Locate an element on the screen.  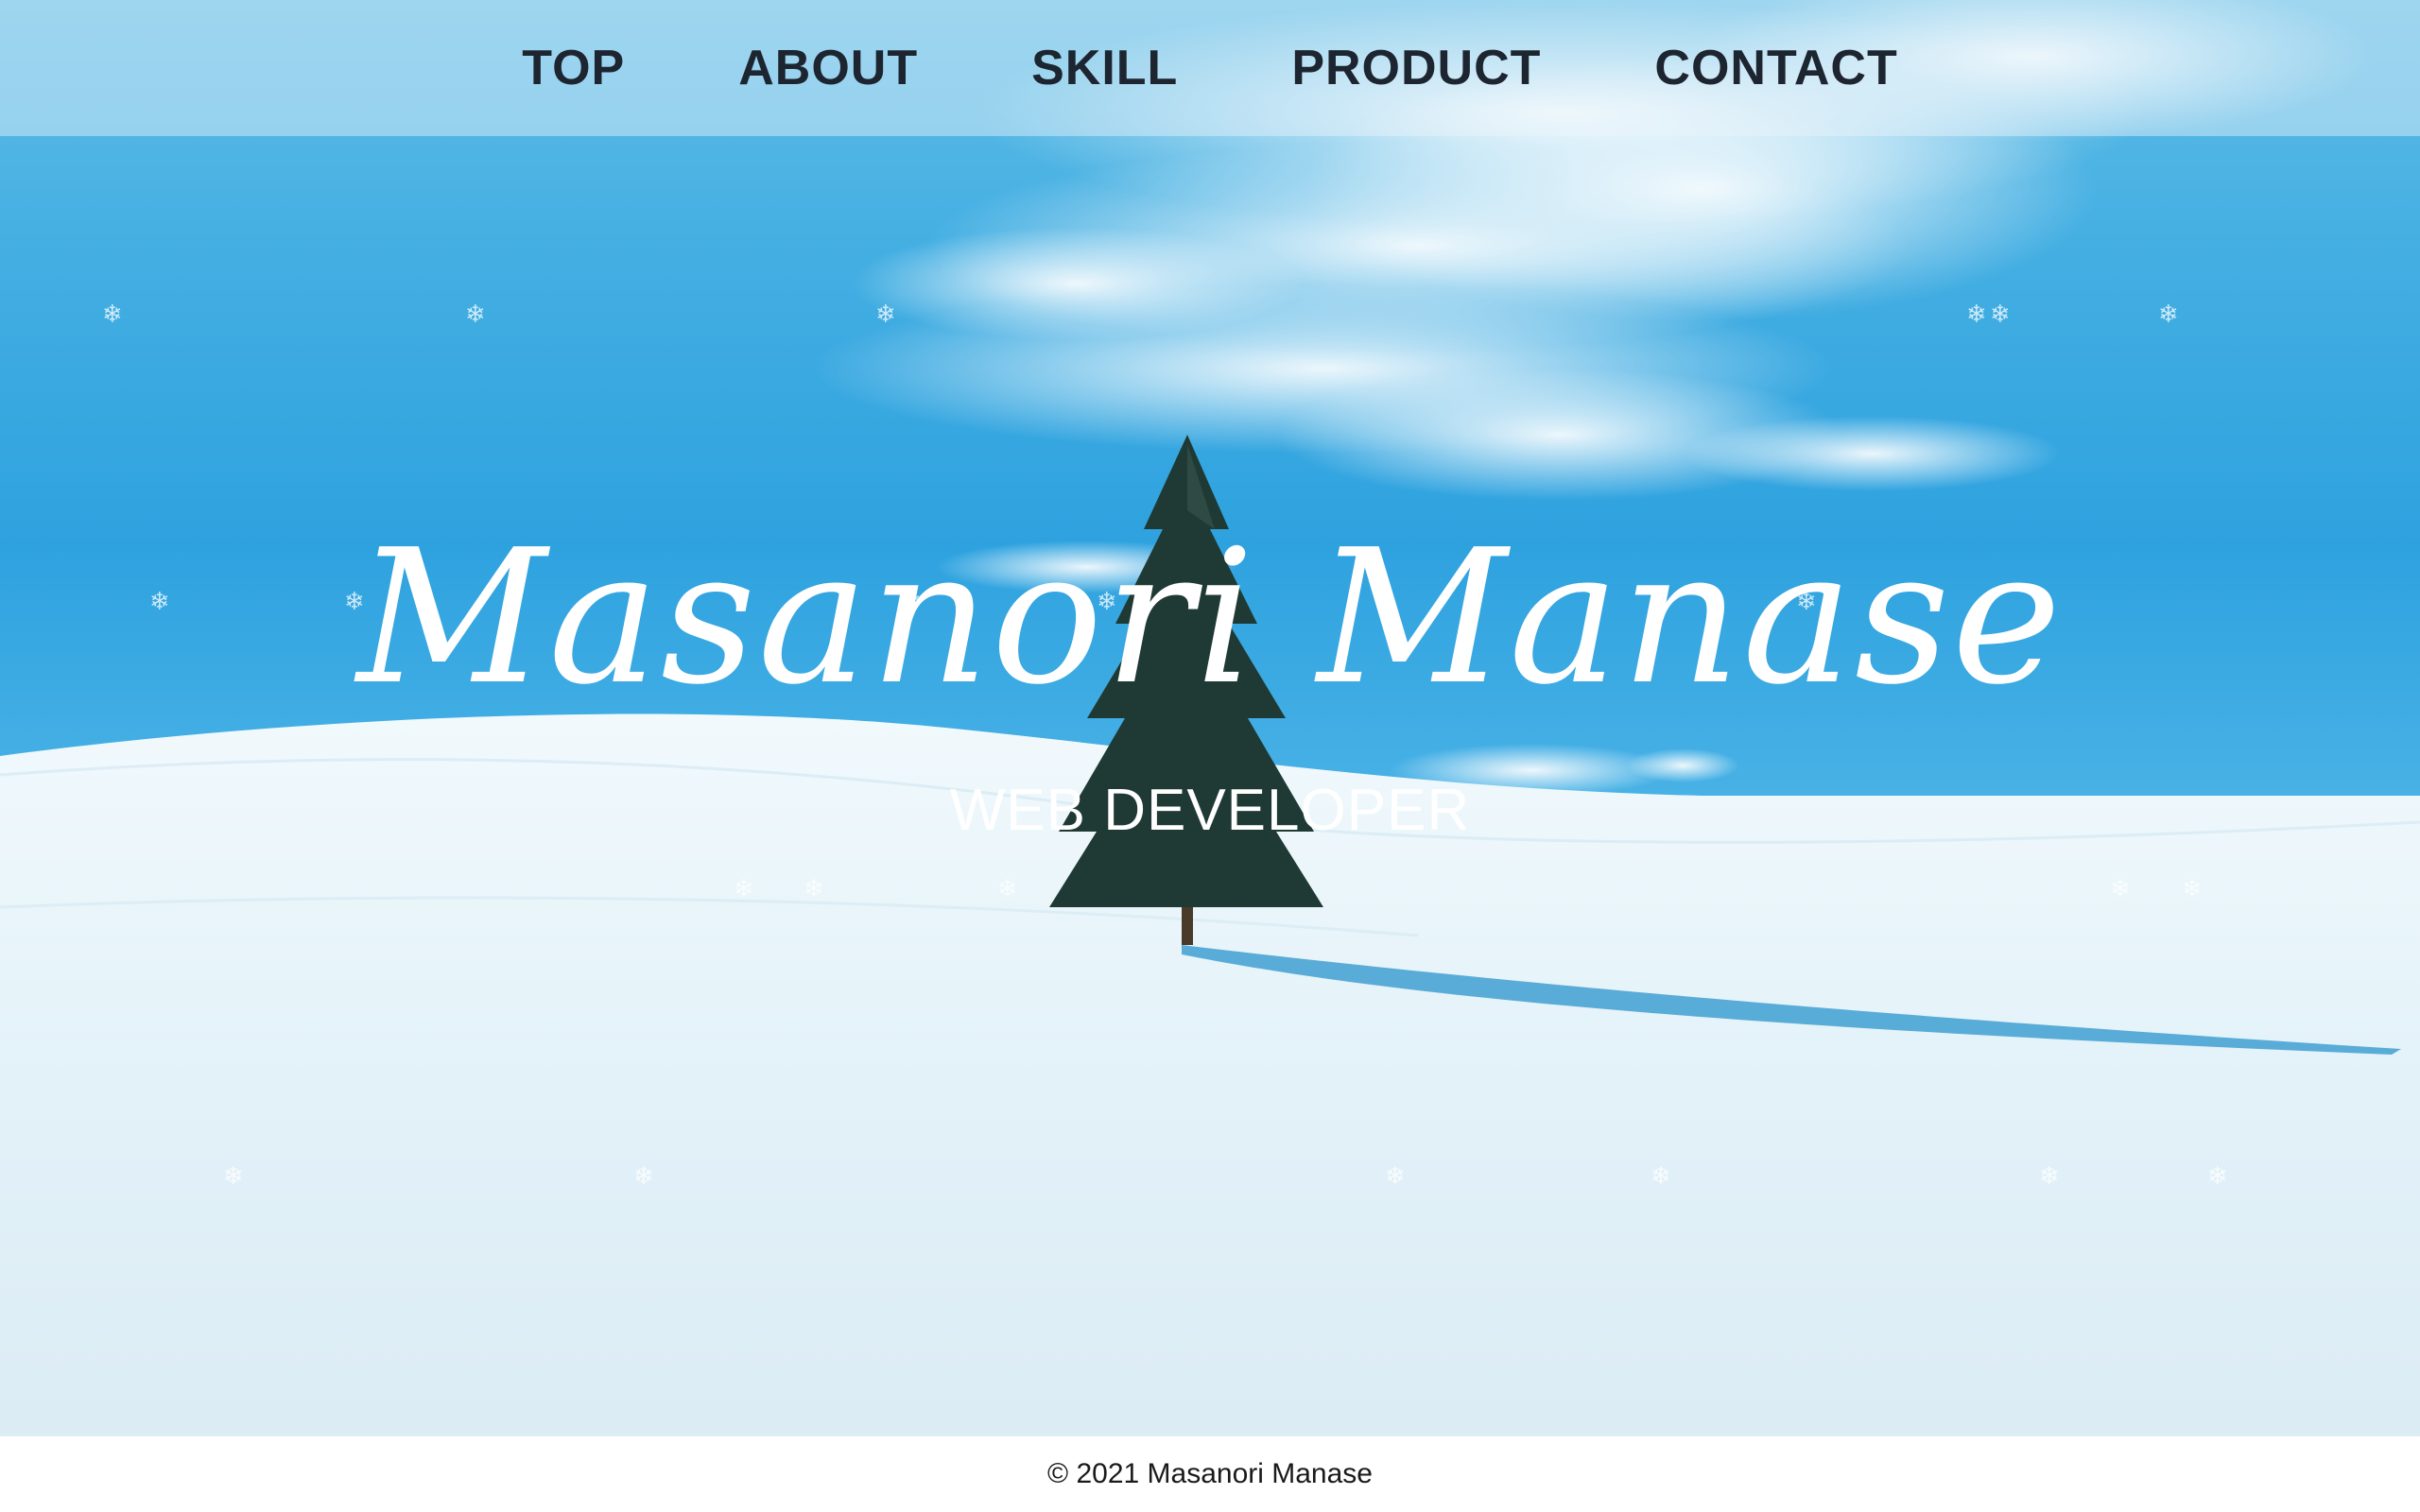
nav-link-top: TOP is located at coordinates (573, 68).